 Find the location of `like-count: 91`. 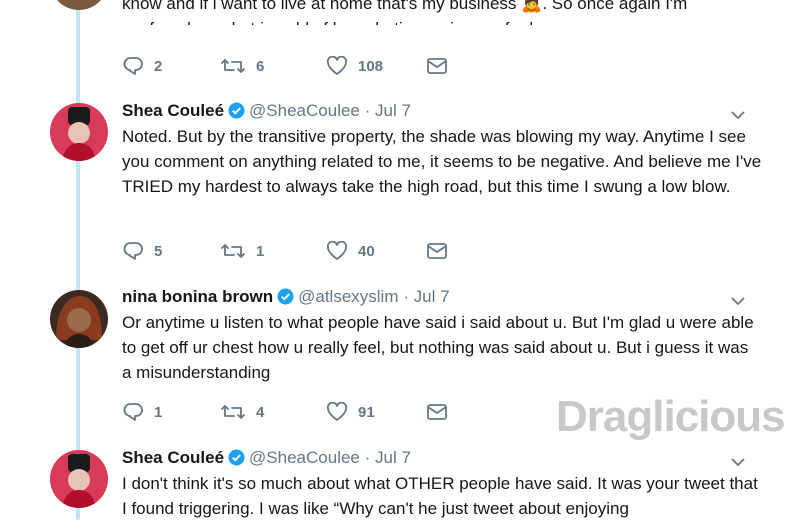

like-count: 91 is located at coordinates (366, 412).